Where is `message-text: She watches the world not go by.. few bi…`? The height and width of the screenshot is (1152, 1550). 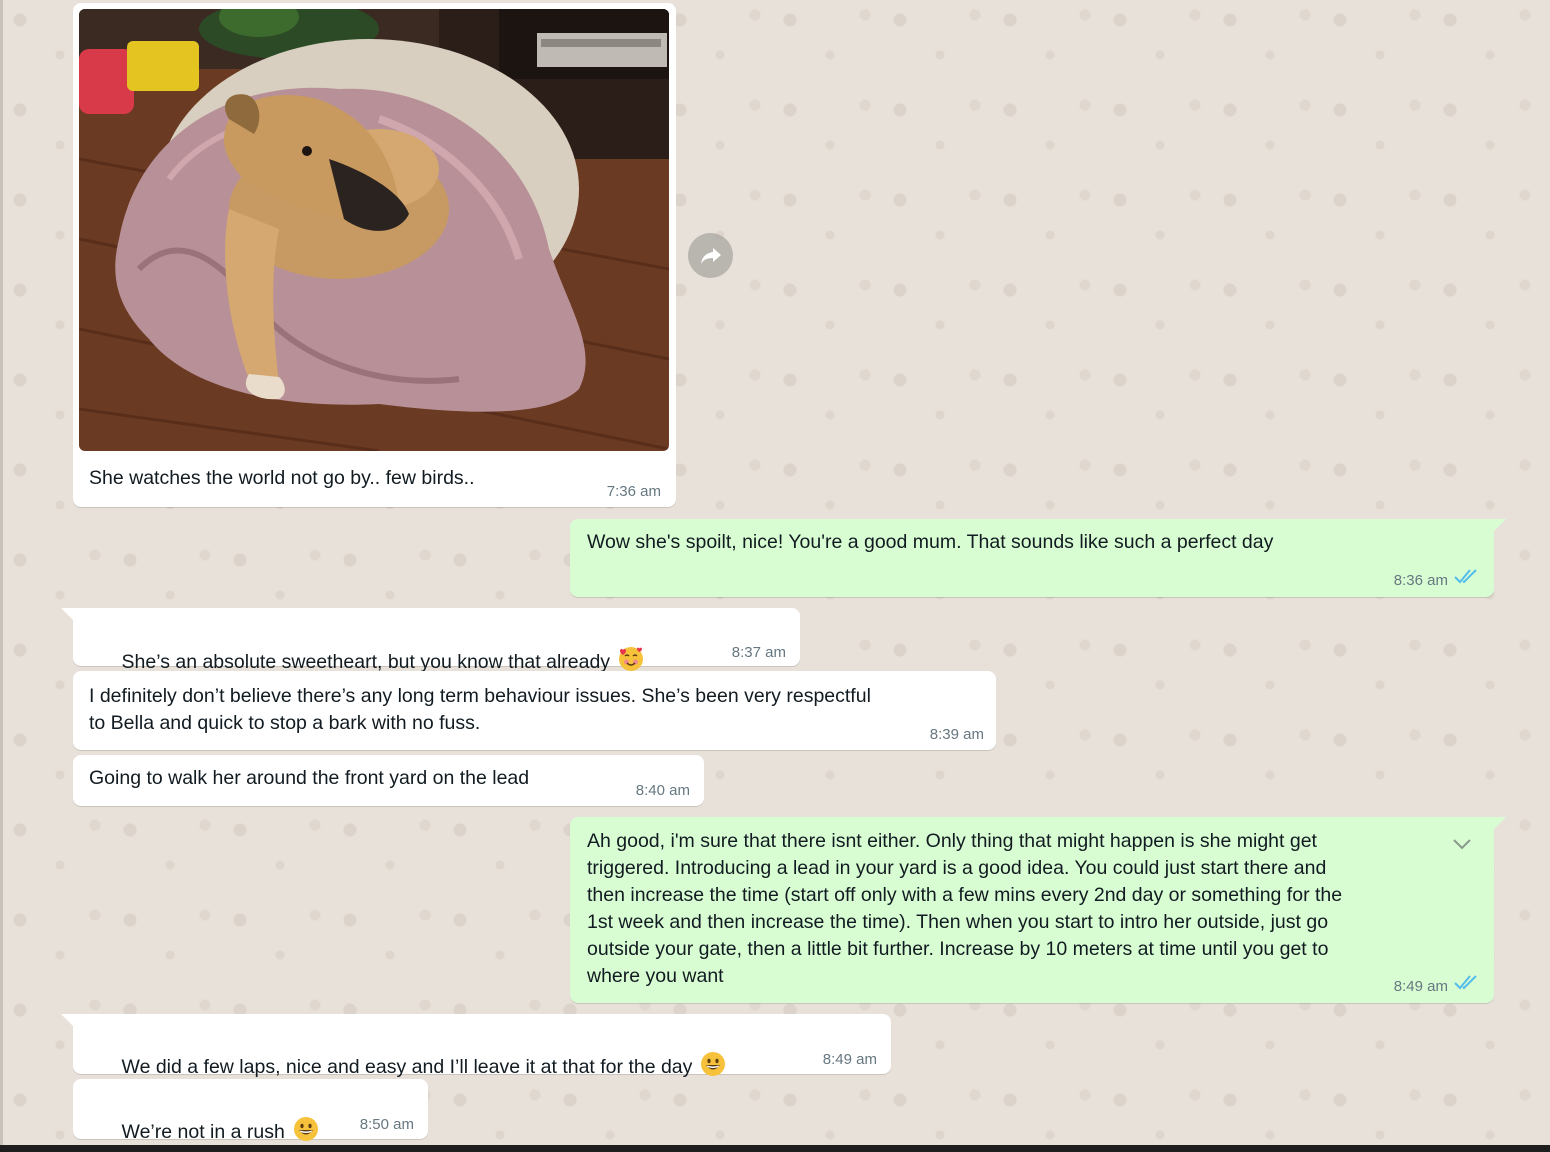
message-text: She watches the world not go by.. few bi… is located at coordinates (282, 478).